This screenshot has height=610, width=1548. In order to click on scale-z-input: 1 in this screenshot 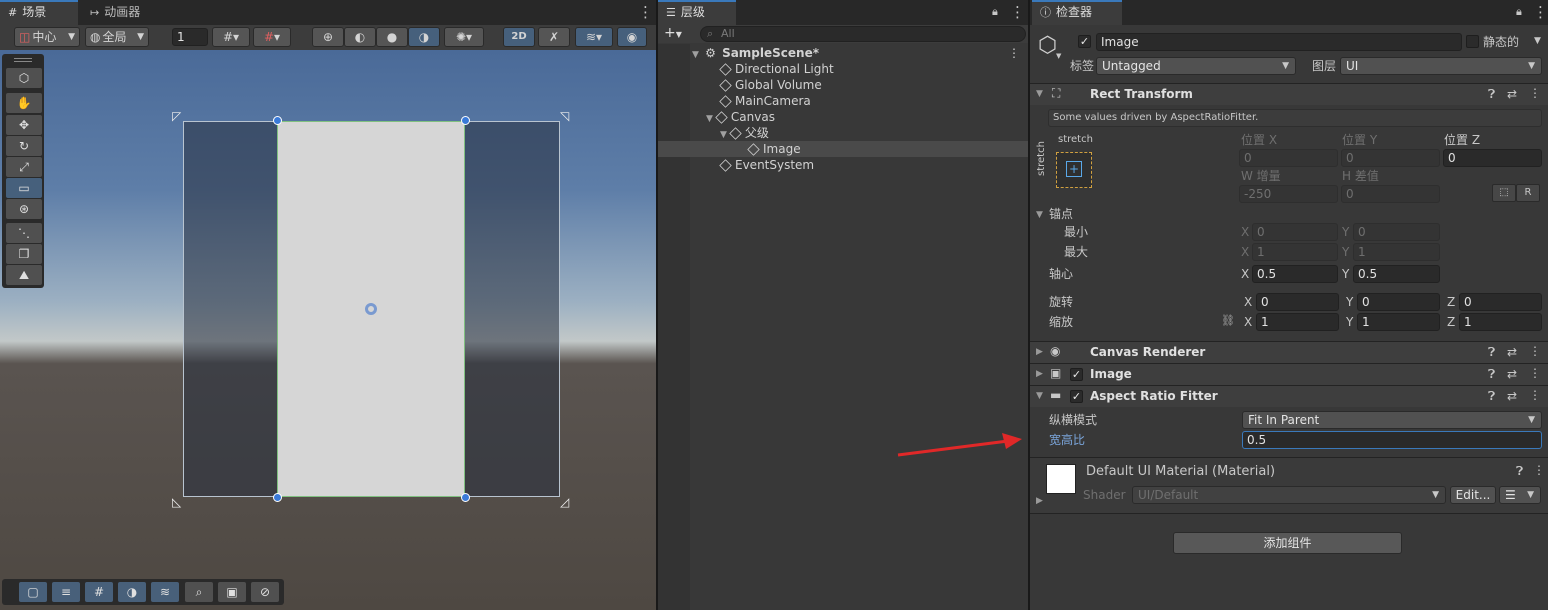, I will do `click(1500, 322)`.